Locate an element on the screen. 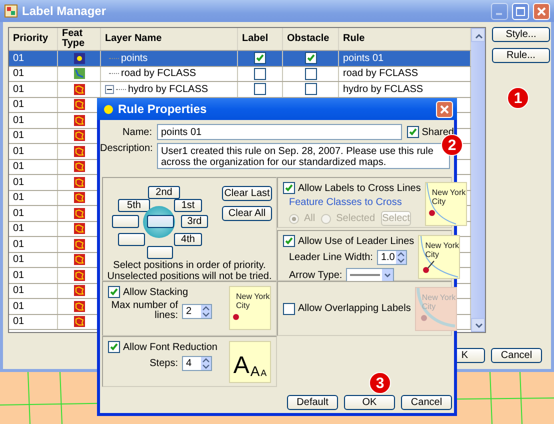  clear-button: Clear All is located at coordinates (247, 213).